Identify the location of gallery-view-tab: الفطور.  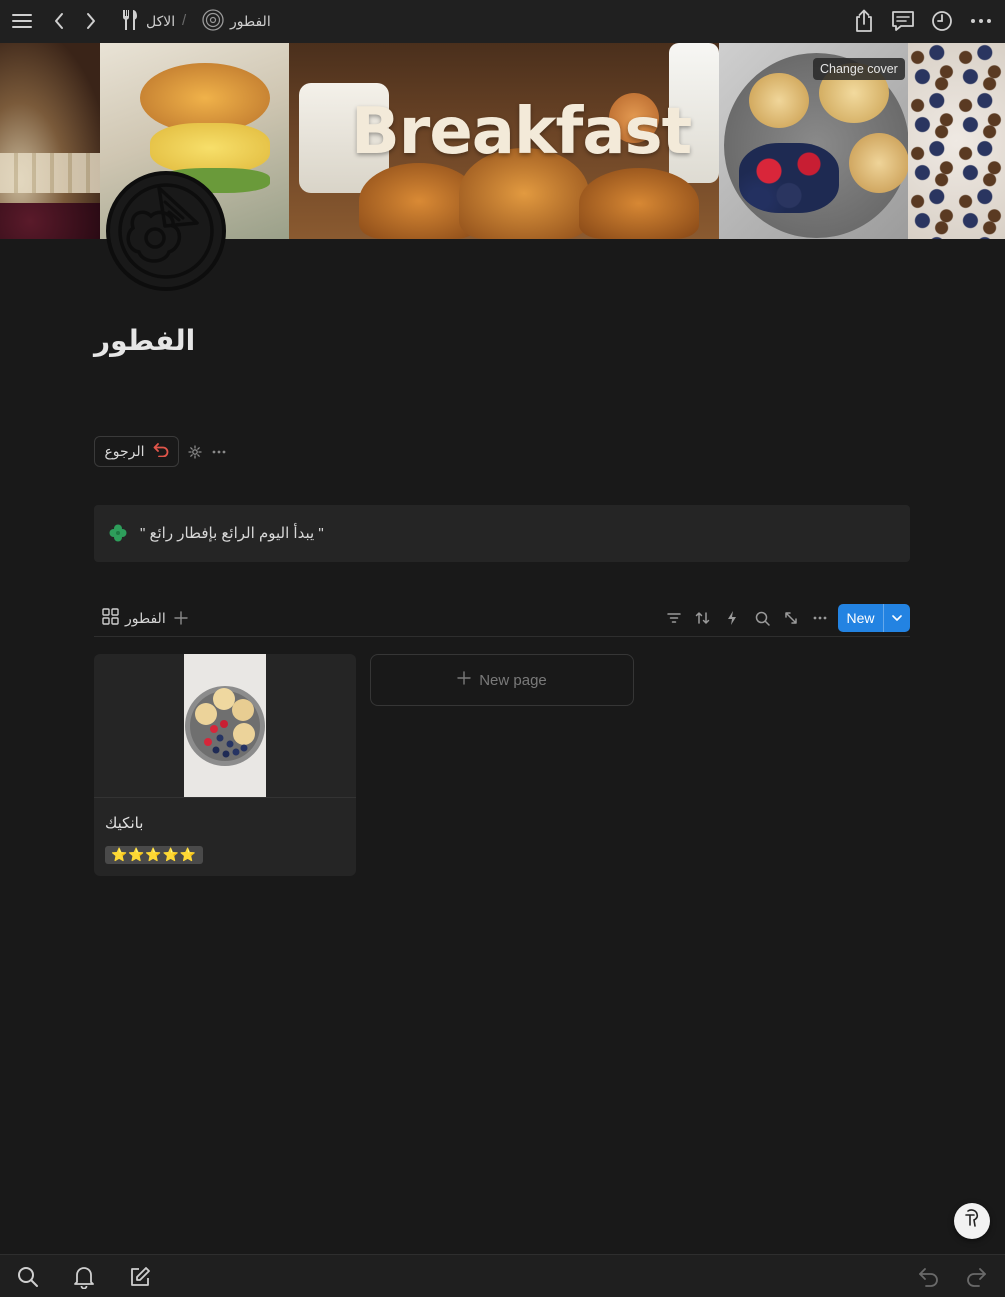
(134, 618).